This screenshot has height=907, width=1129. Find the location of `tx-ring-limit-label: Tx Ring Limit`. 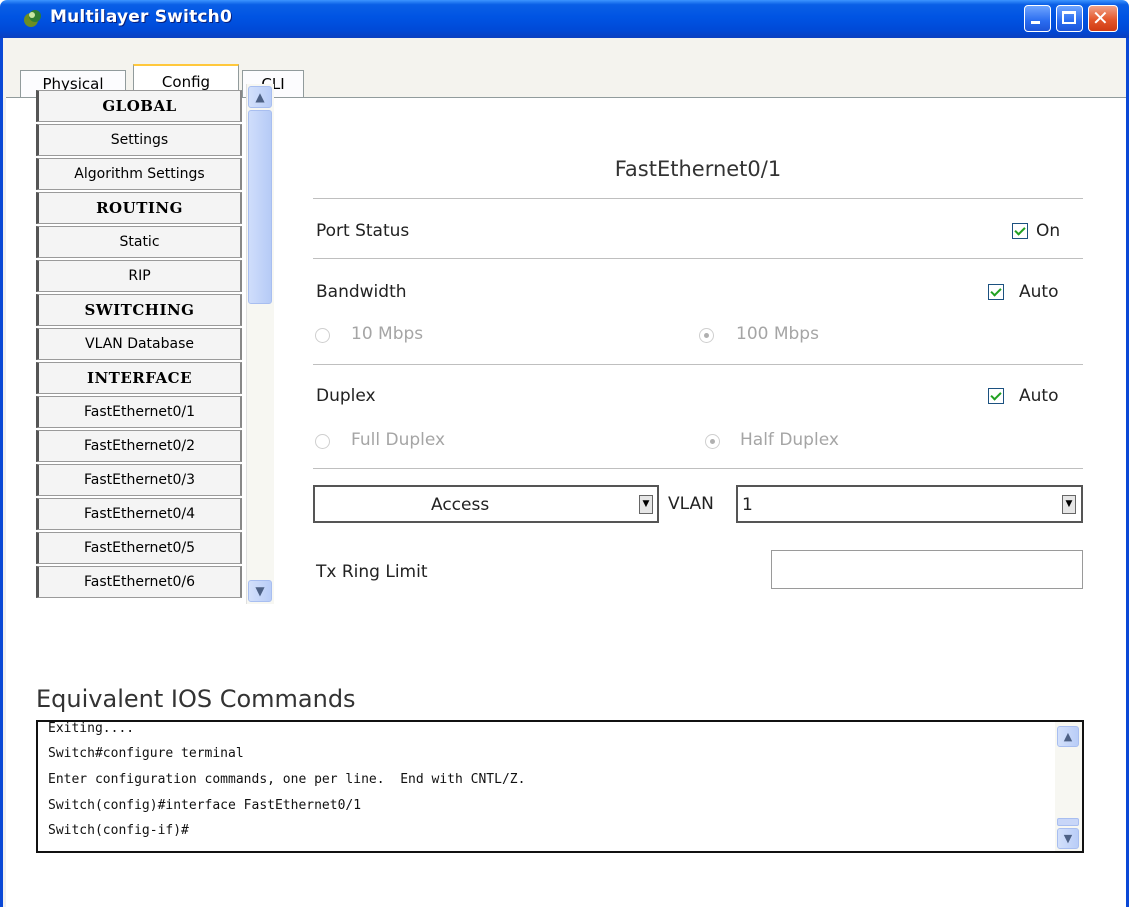

tx-ring-limit-label: Tx Ring Limit is located at coordinates (372, 572).